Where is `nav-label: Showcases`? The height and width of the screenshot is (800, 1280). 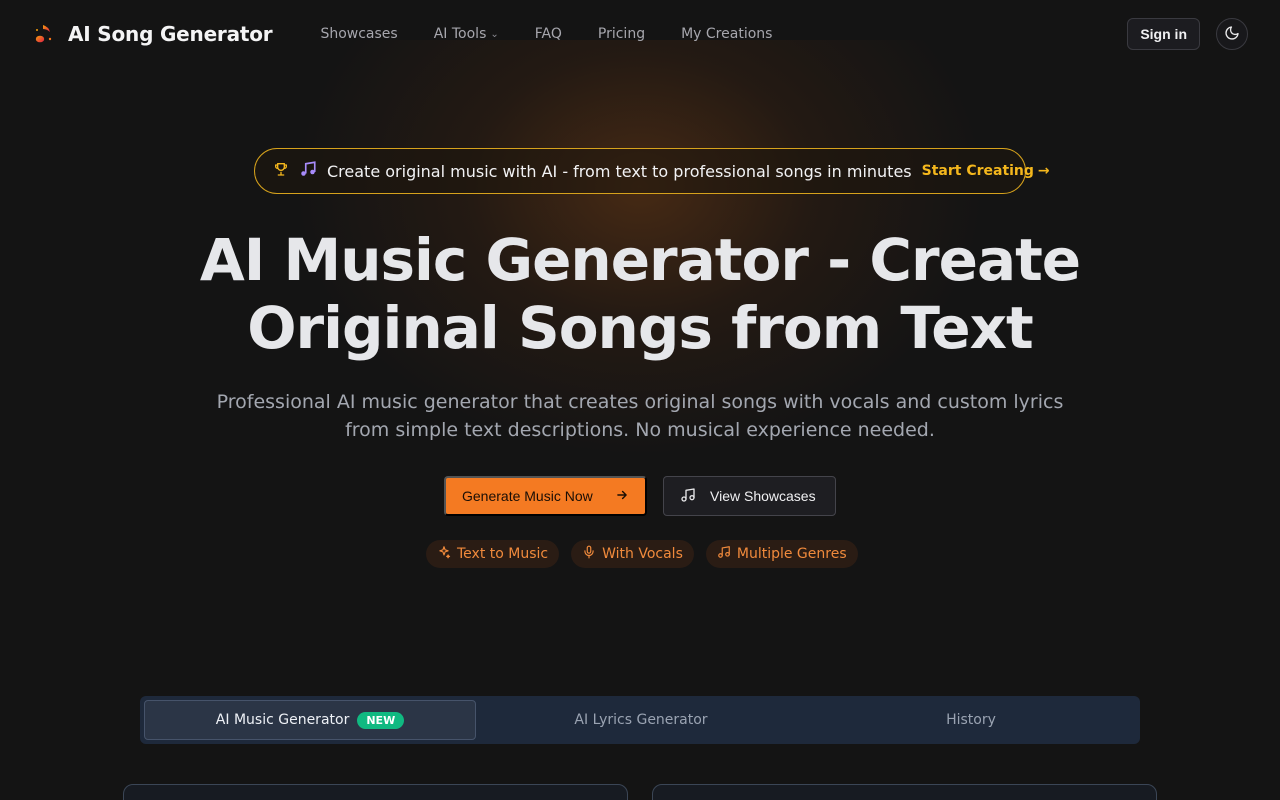 nav-label: Showcases is located at coordinates (359, 34).